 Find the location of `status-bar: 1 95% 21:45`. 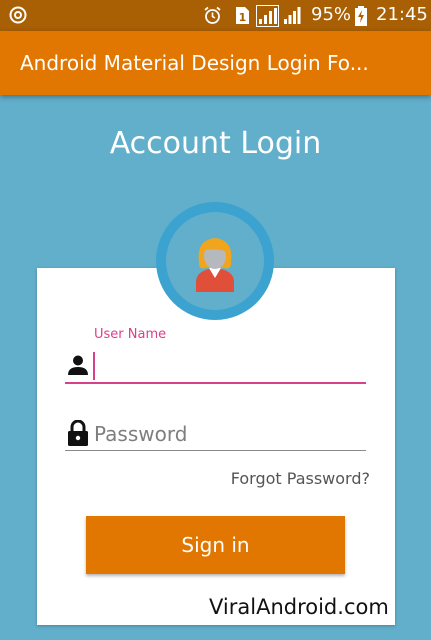

status-bar: 1 95% 21:45 is located at coordinates (215, 15).